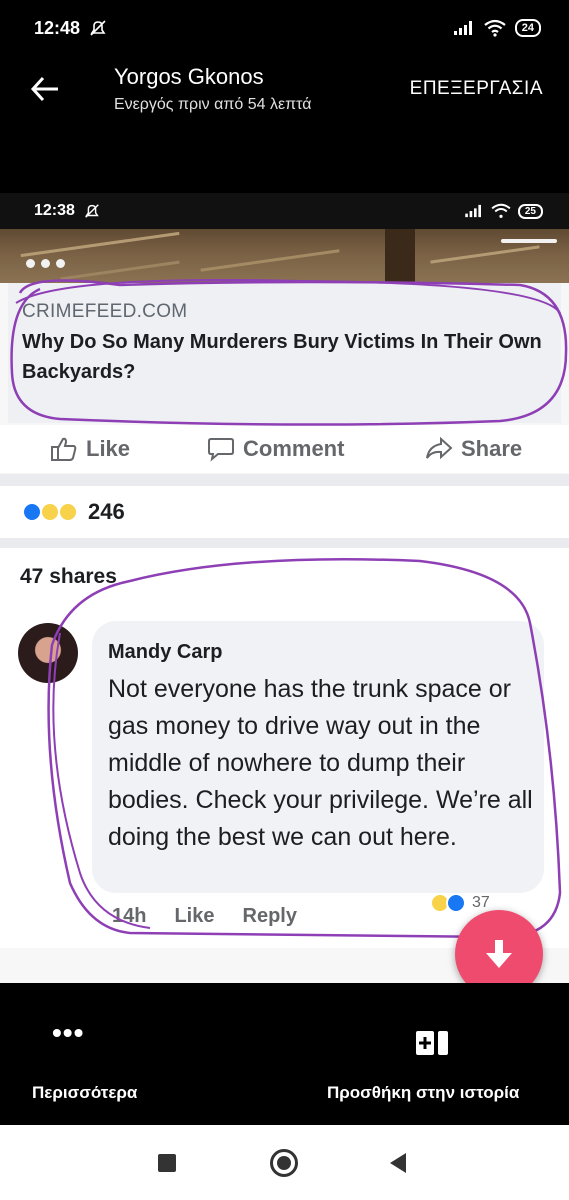 The width and height of the screenshot is (569, 1200). I want to click on add-to-story-icon, so click(432, 1043).